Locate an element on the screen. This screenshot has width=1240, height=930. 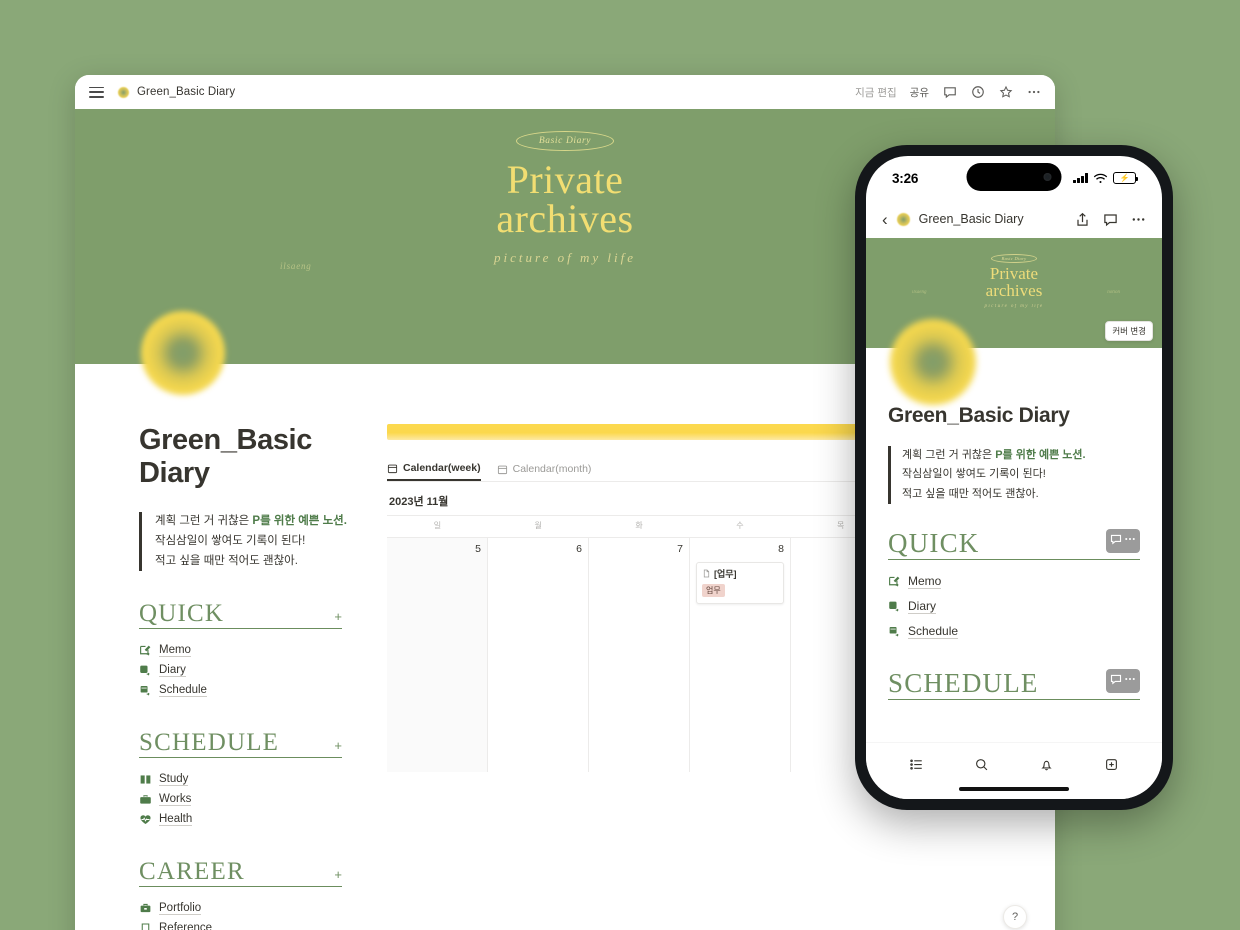
phone-section-links: Memo Diary Schedule is located at coordinates (1014, 606).